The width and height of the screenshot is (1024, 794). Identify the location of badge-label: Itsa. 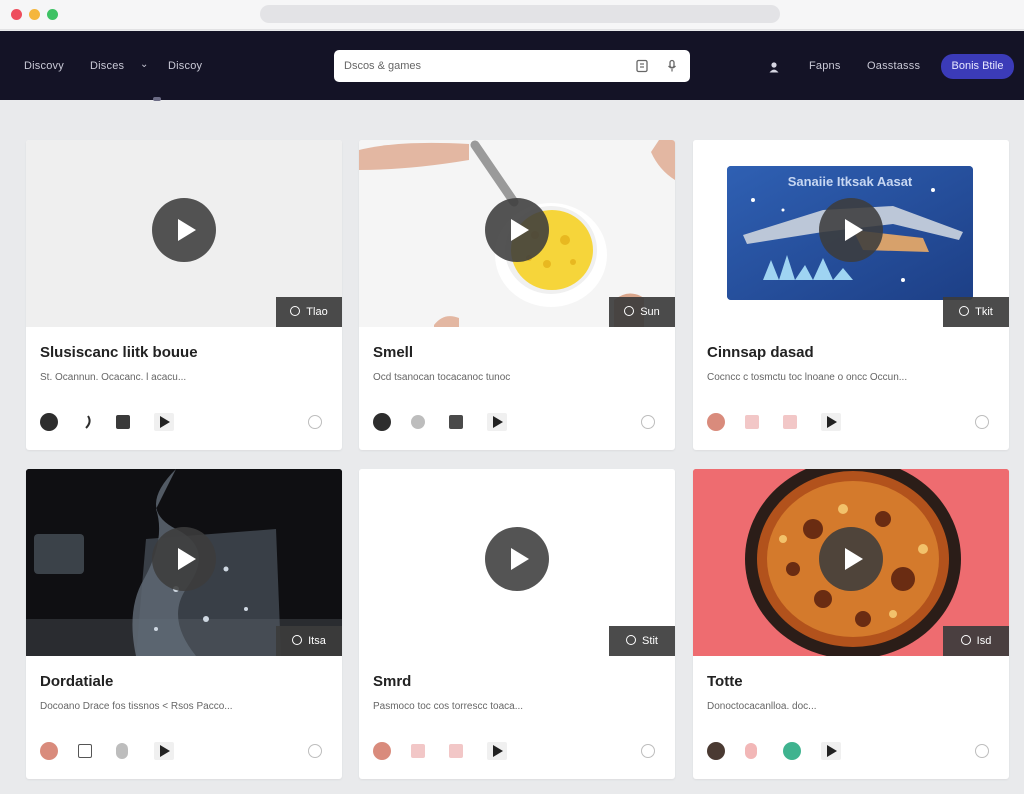
(317, 641).